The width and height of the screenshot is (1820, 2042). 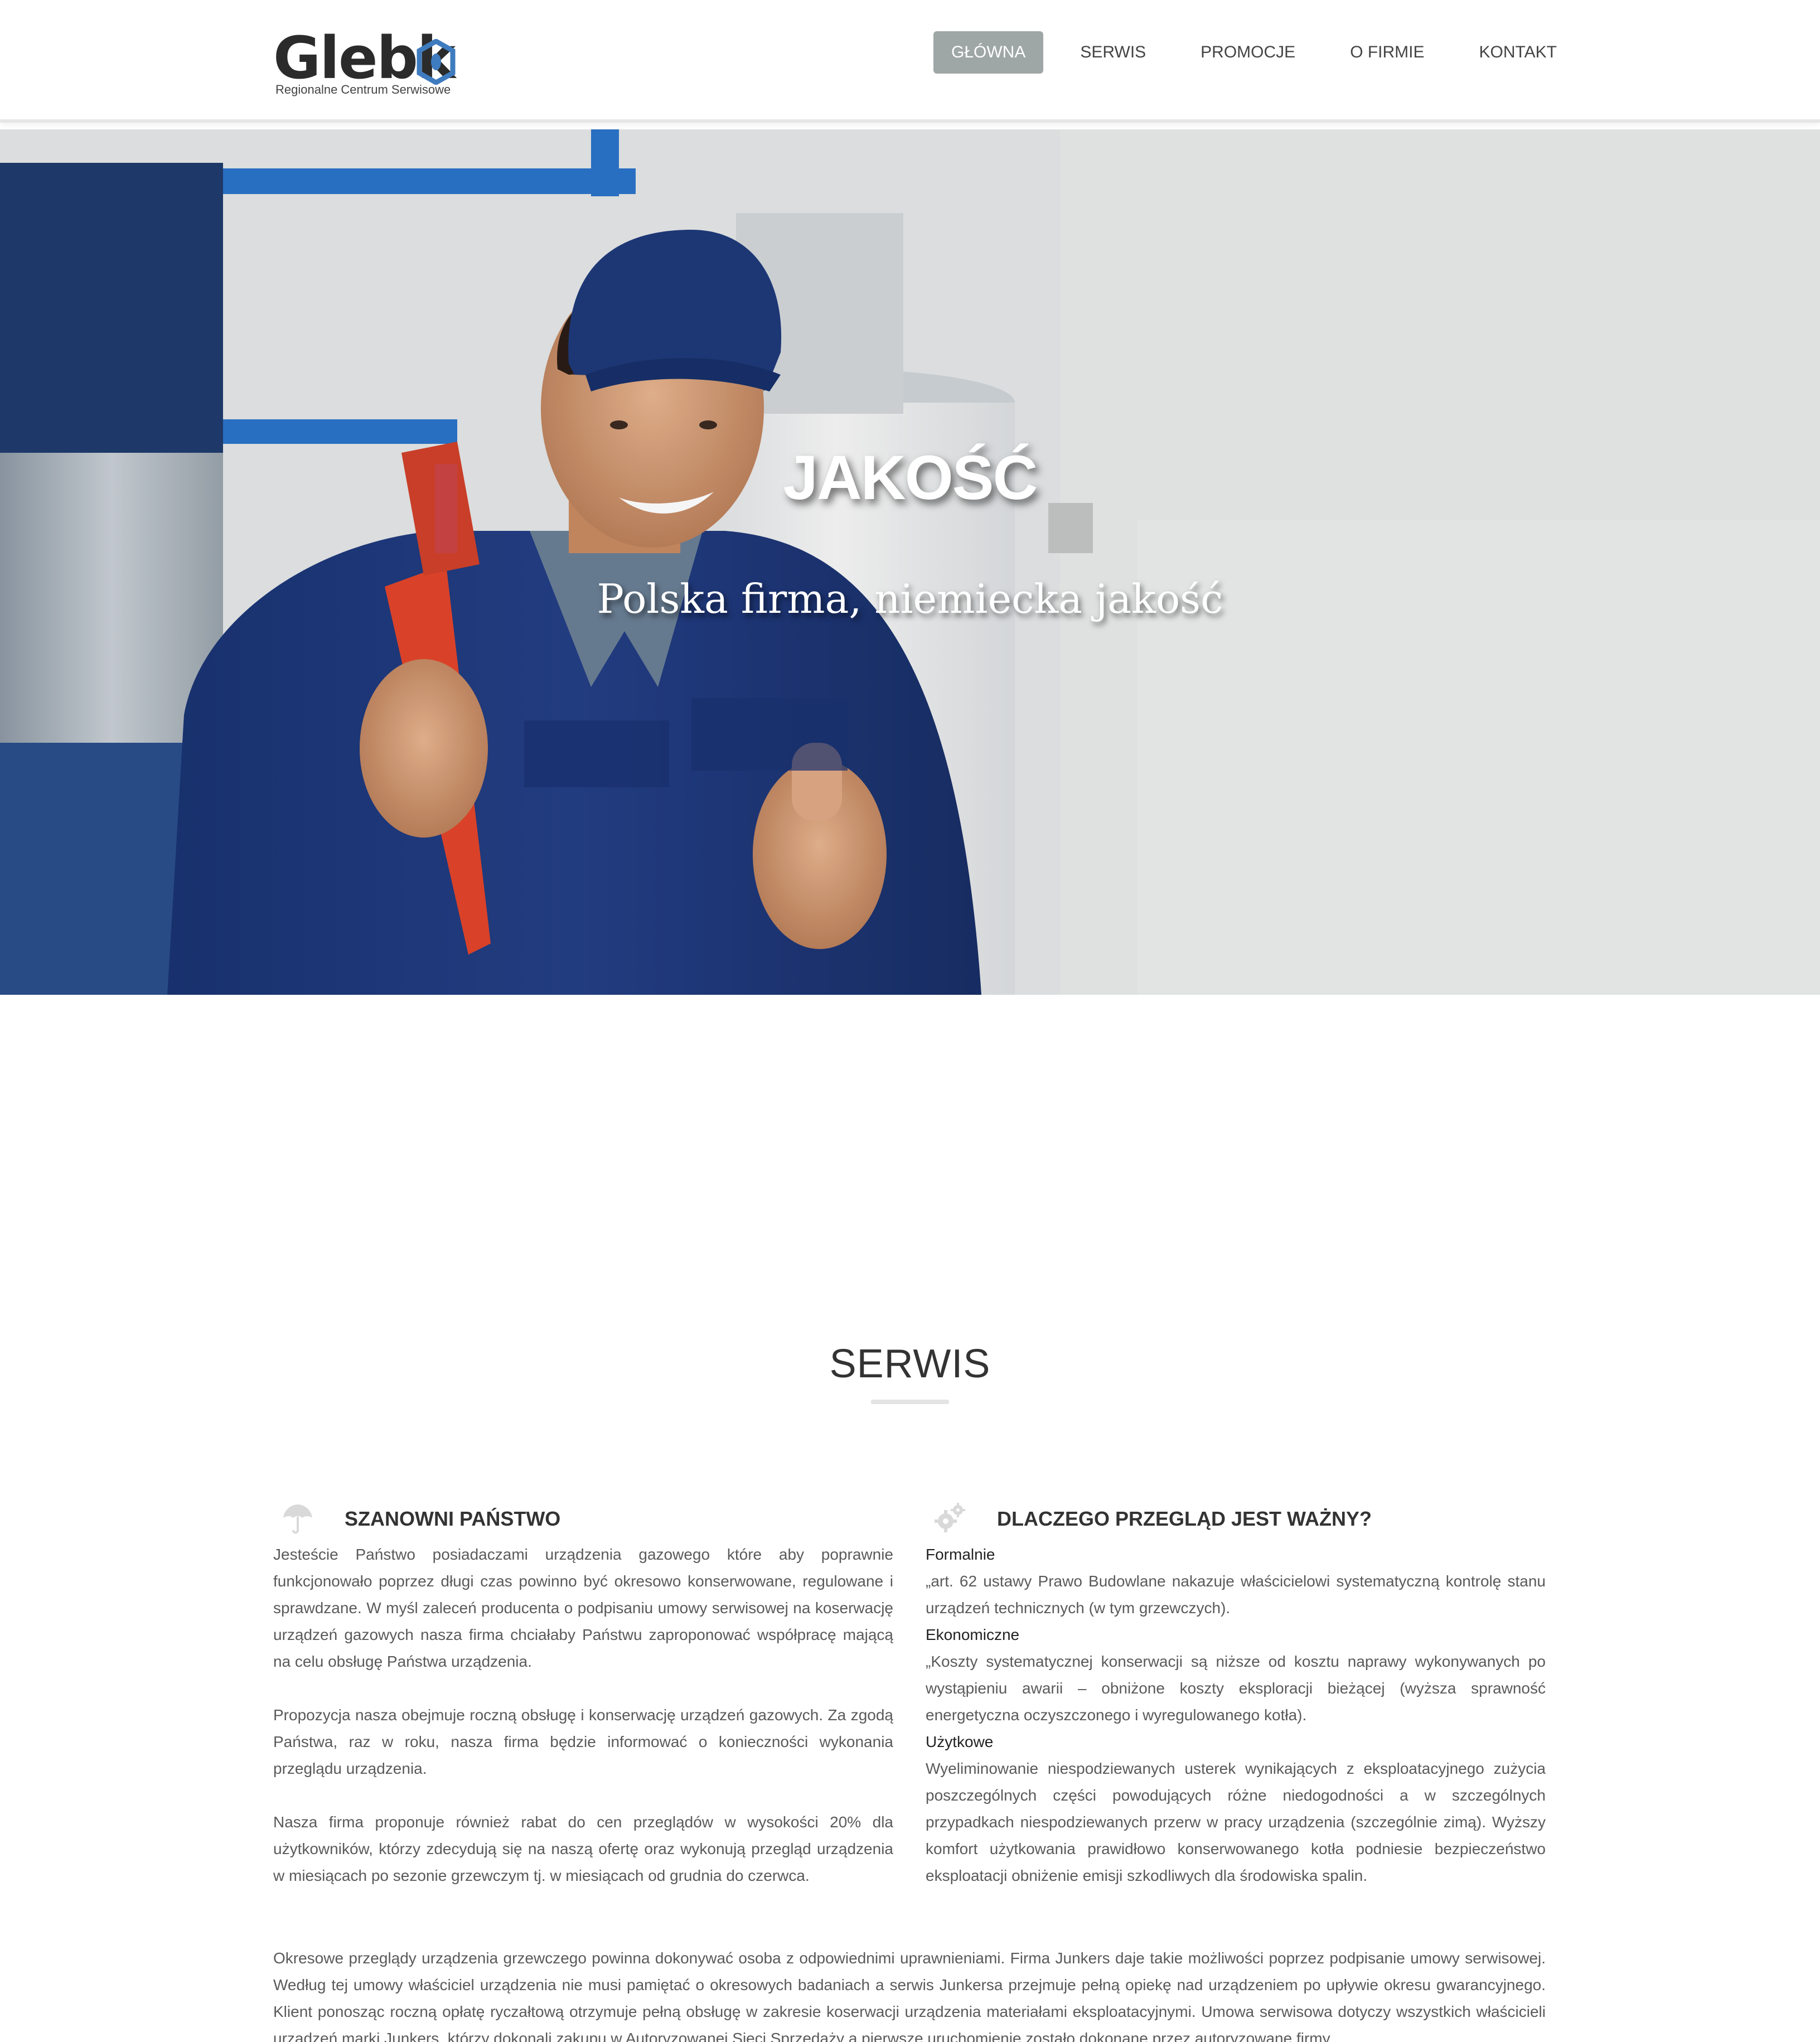 I want to click on nav-item-o-firmie: O FIRMIE, so click(x=1387, y=52).